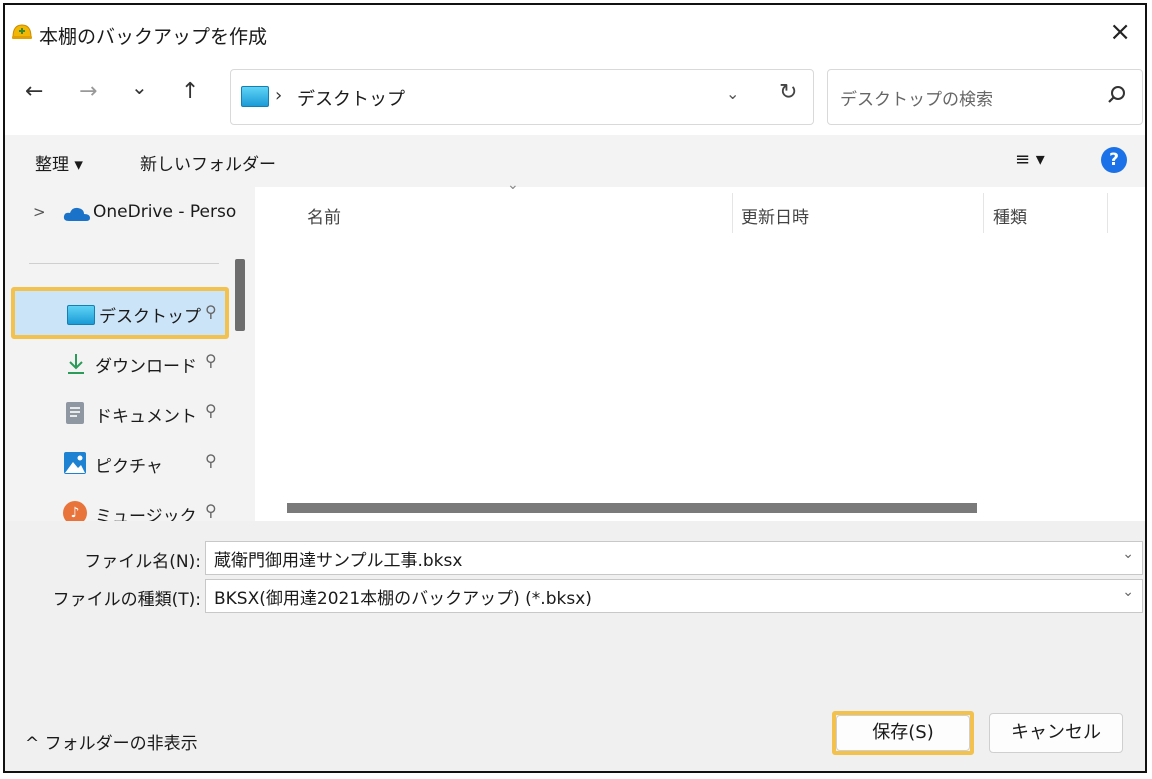 The width and height of the screenshot is (1152, 779). I want to click on save-button: 保存(S), so click(903, 733).